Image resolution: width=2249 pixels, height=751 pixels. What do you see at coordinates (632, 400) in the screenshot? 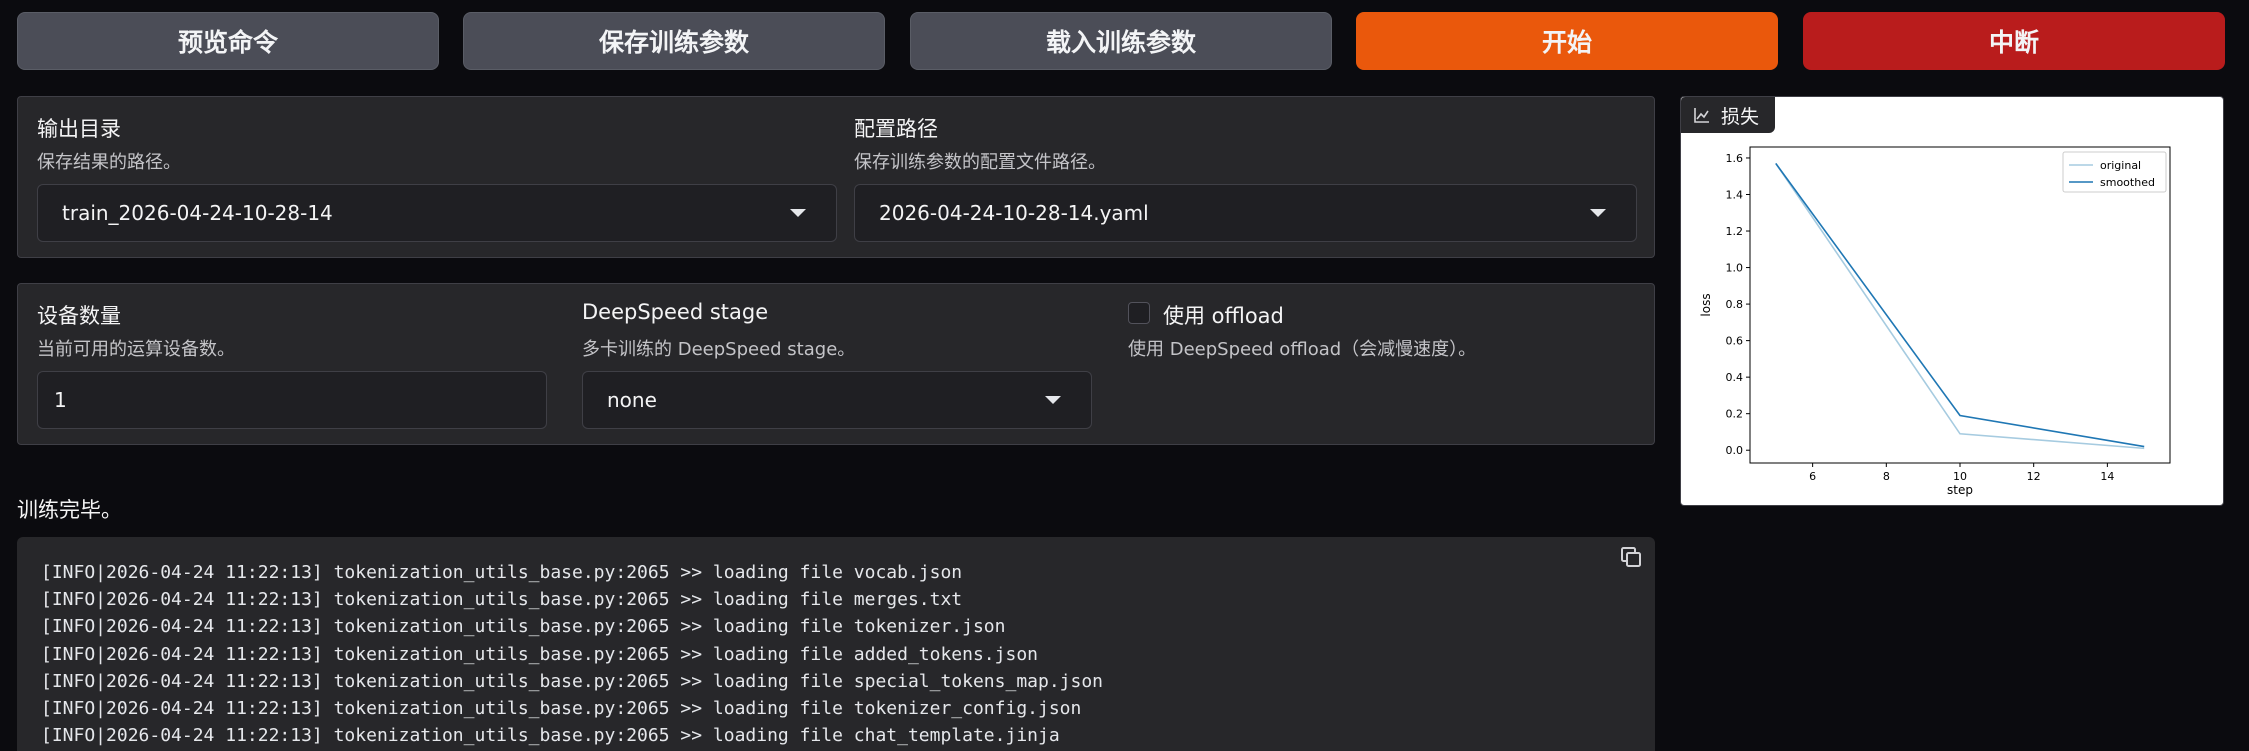
I see `ds-stage-value: none` at bounding box center [632, 400].